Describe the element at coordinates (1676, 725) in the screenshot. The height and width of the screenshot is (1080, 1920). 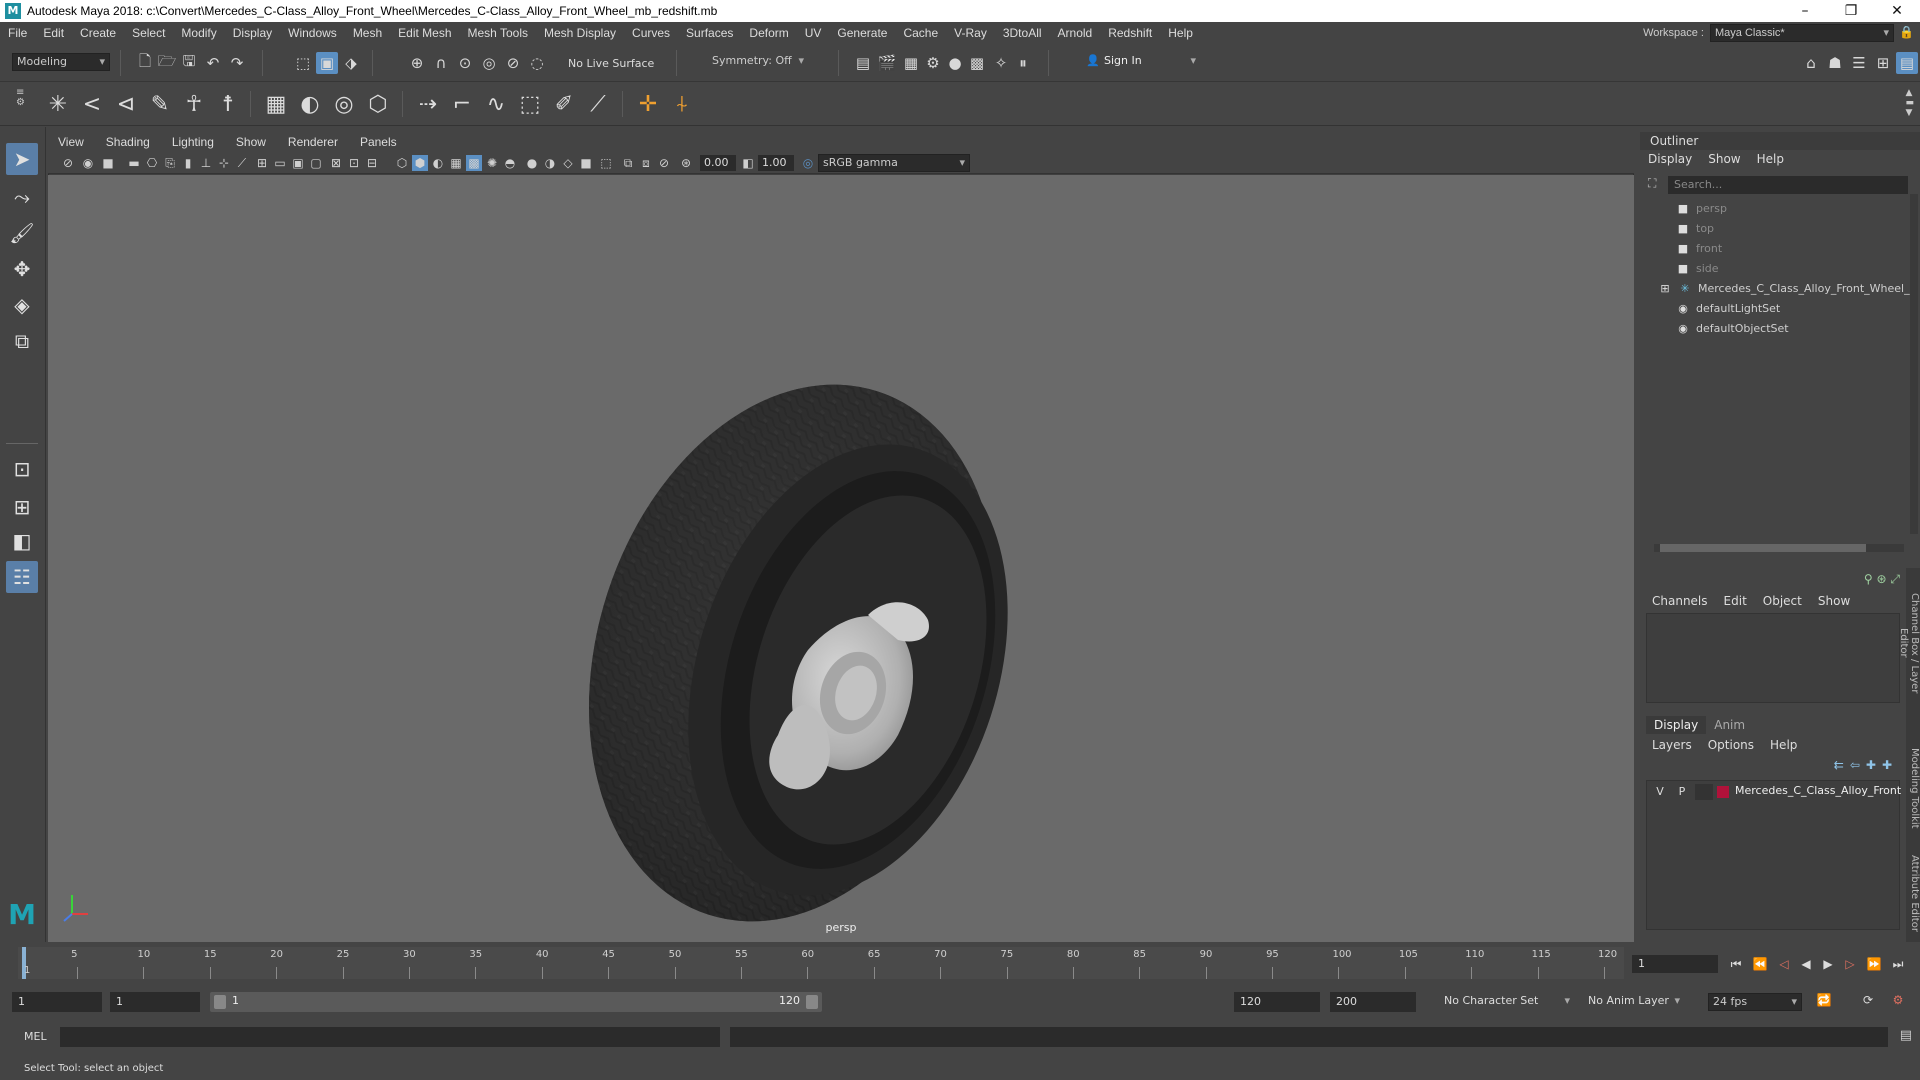
I see `tab-display: Display` at that location.